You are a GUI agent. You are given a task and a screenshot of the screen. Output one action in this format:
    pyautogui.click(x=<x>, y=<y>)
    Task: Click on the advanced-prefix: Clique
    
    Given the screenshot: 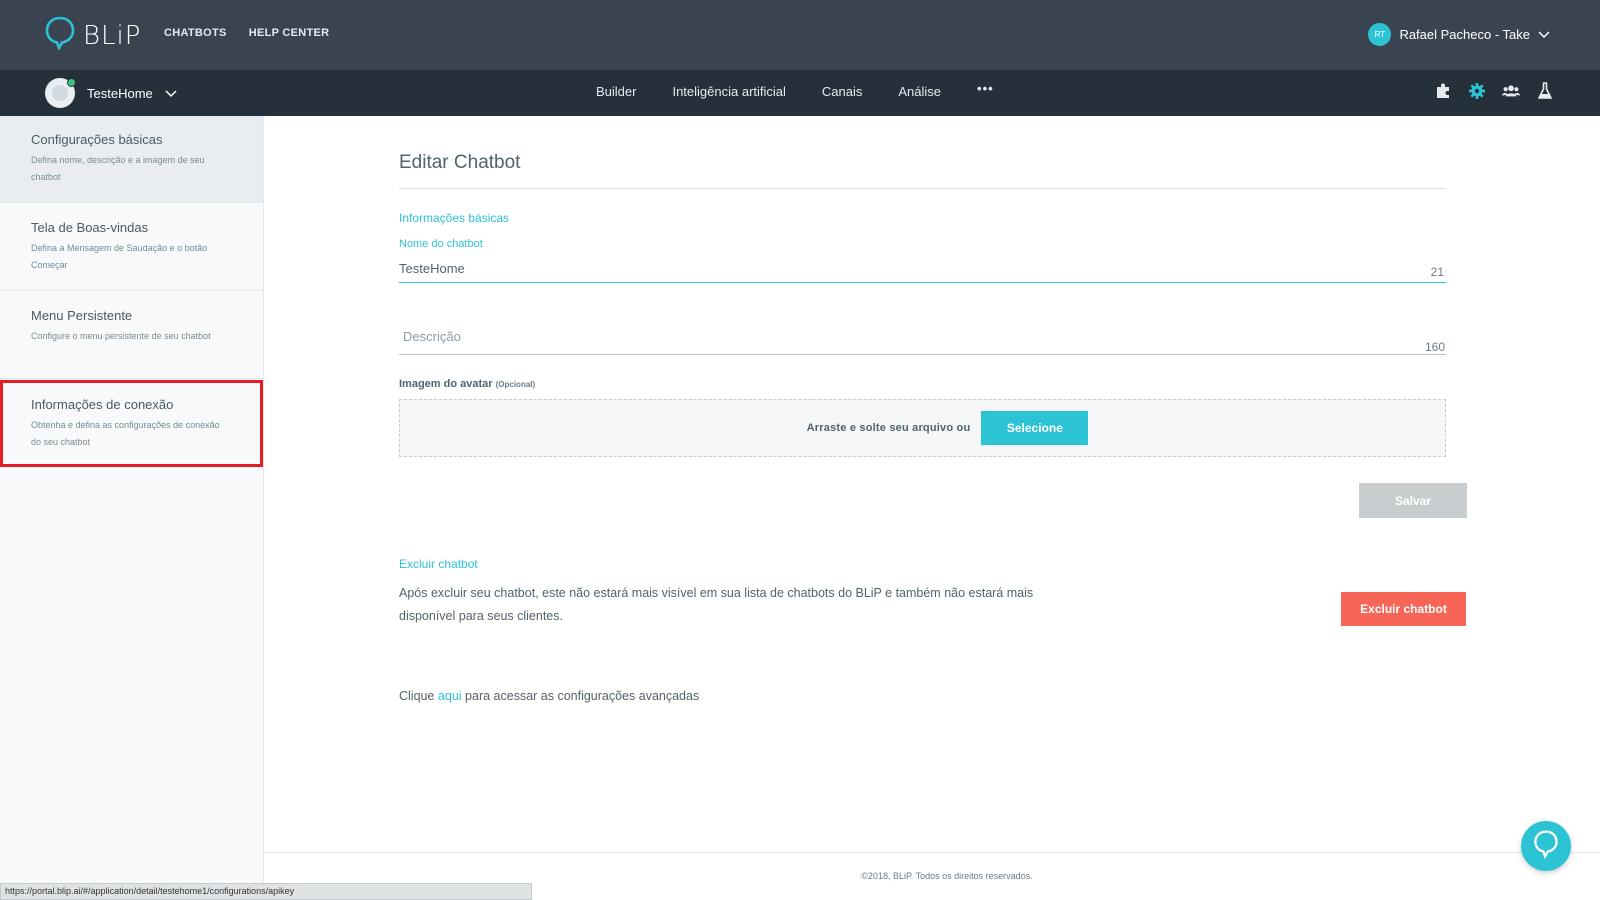 What is the action you would take?
    pyautogui.click(x=417, y=696)
    